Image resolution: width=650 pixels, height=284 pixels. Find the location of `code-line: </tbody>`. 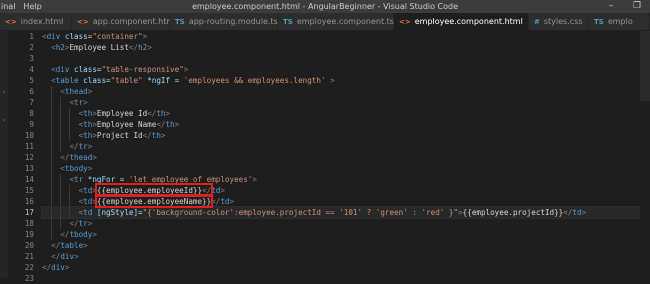

code-line: </tbody> is located at coordinates (346, 234).